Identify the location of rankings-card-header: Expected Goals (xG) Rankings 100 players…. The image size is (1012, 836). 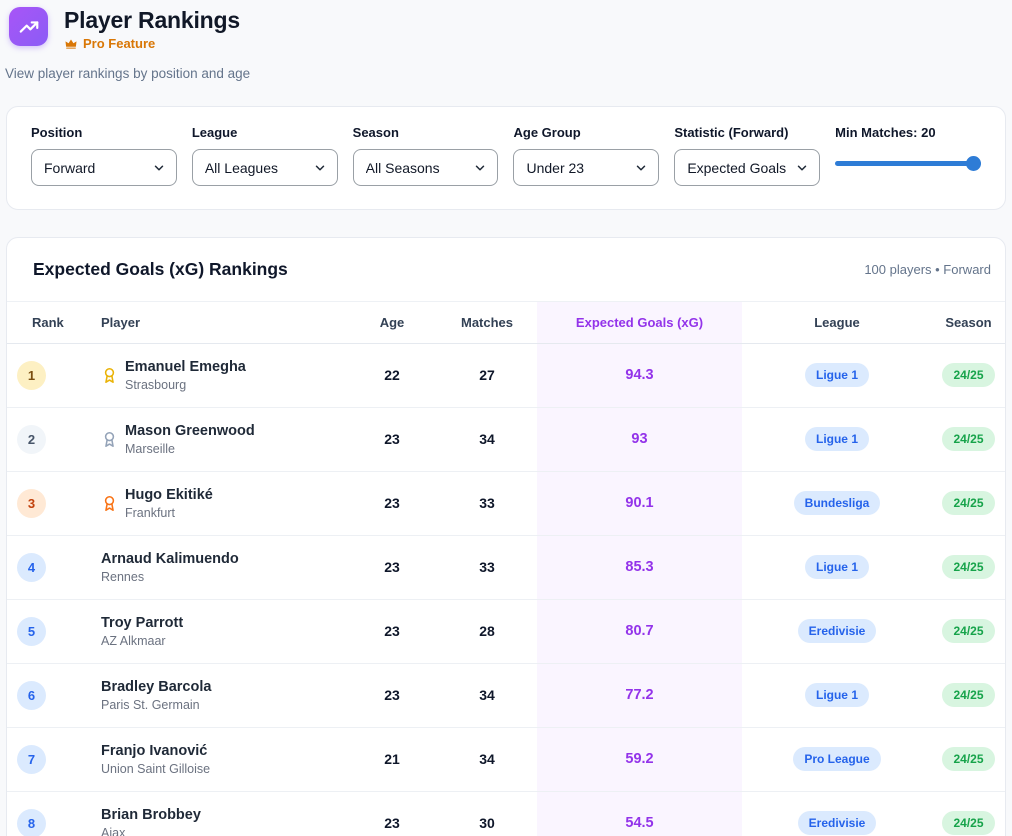
(506, 270).